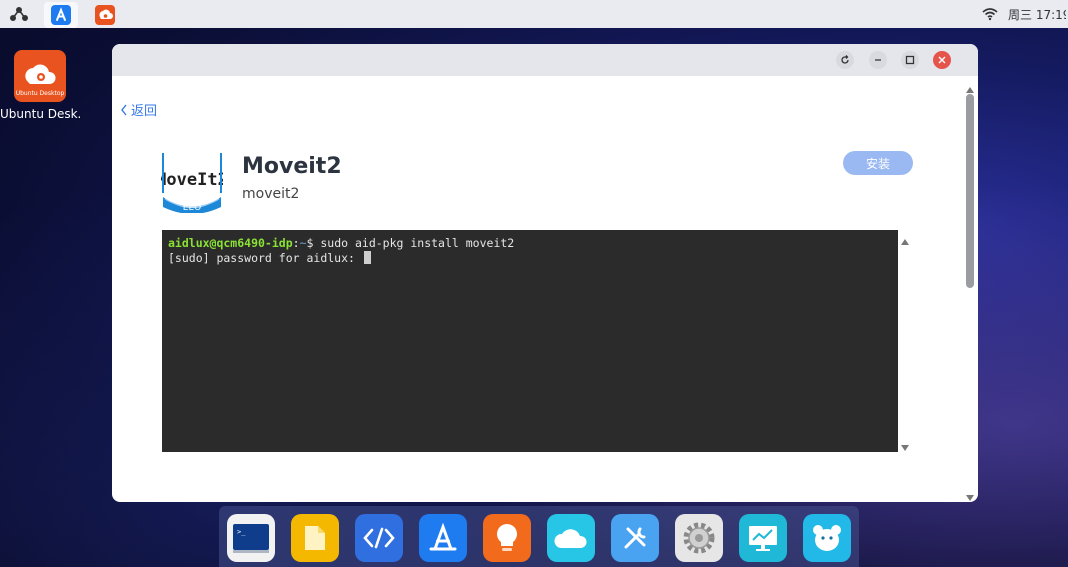 The height and width of the screenshot is (567, 1068). What do you see at coordinates (539, 536) in the screenshot?
I see `dock: >_` at bounding box center [539, 536].